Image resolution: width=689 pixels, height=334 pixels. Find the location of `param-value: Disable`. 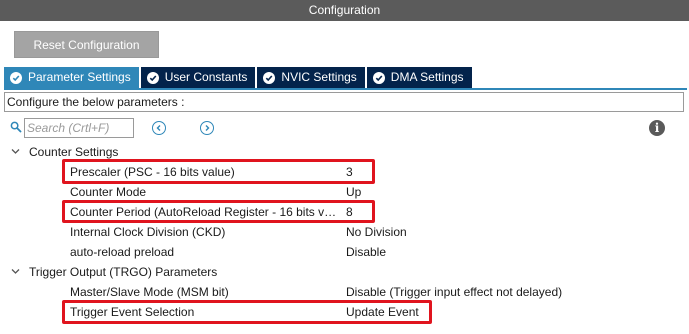

param-value: Disable is located at coordinates (366, 252).